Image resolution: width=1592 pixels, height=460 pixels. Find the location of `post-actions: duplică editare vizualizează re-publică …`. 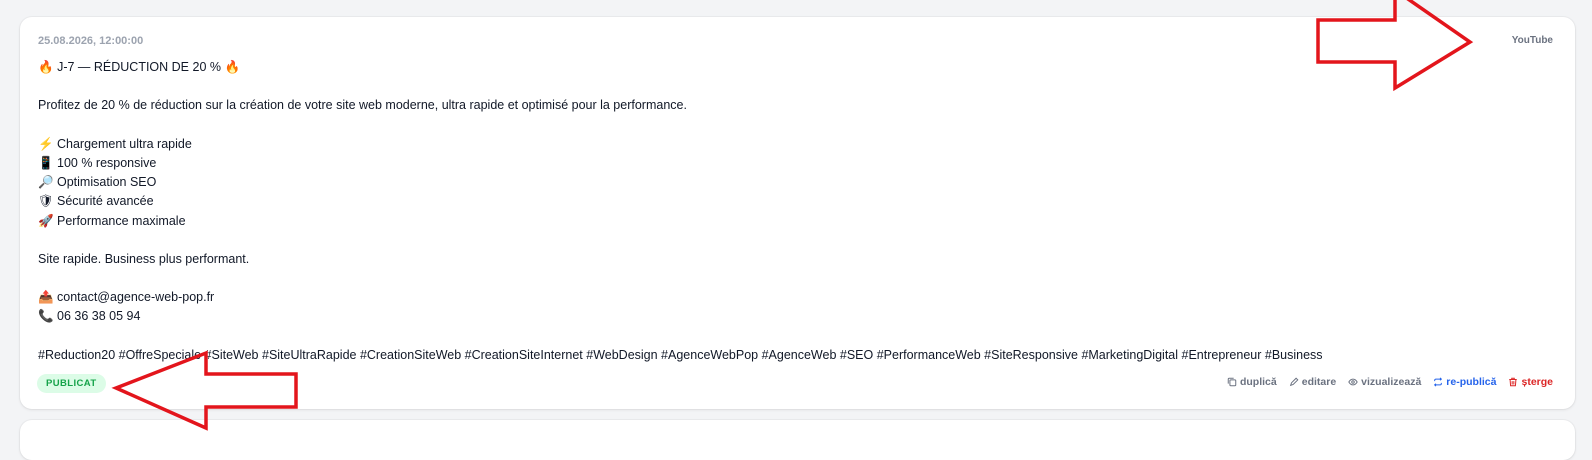

post-actions: duplică editare vizualizează re-publică … is located at coordinates (1390, 382).